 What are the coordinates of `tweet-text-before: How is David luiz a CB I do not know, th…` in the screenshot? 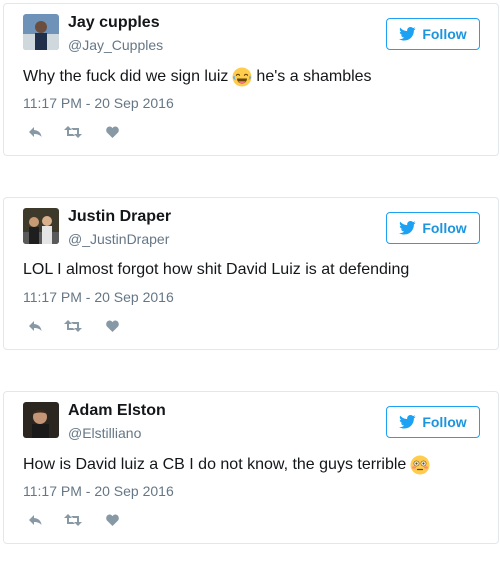 It's located at (215, 464).